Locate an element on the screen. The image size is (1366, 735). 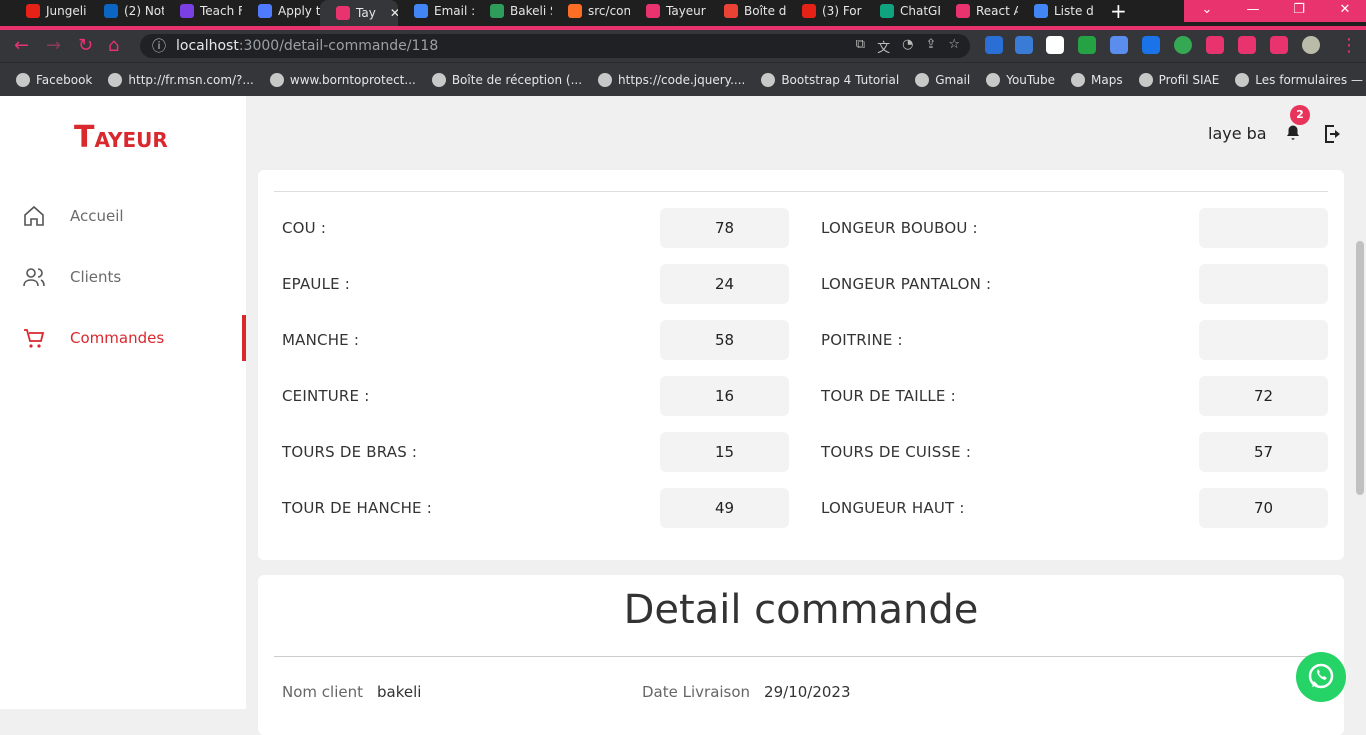
delivery-date-value: 29/10/2023 is located at coordinates (807, 692).